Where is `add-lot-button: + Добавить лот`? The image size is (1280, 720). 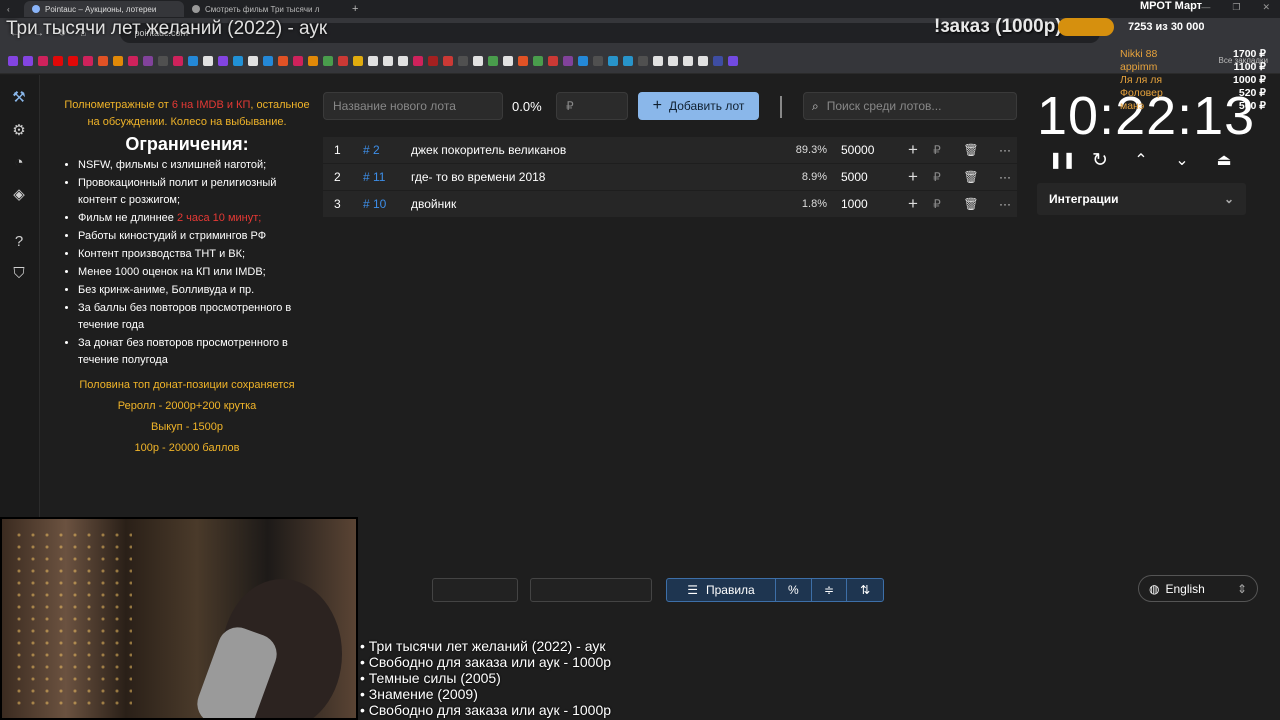 add-lot-button: + Добавить лот is located at coordinates (698, 106).